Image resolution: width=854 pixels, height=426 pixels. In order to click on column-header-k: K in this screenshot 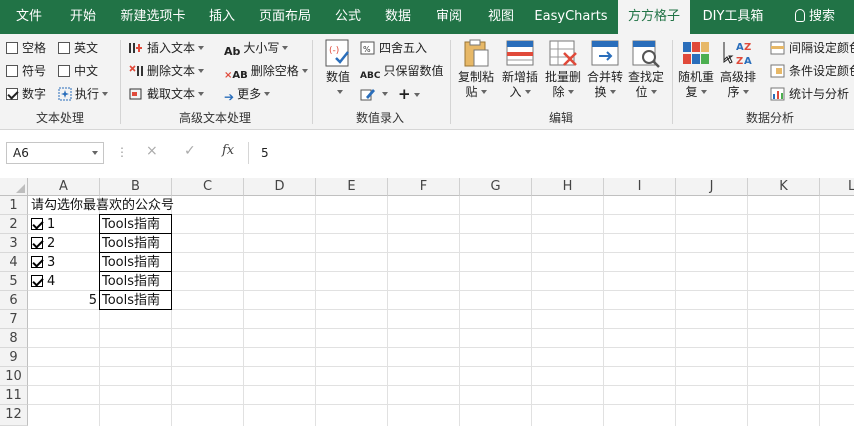, I will do `click(784, 187)`.